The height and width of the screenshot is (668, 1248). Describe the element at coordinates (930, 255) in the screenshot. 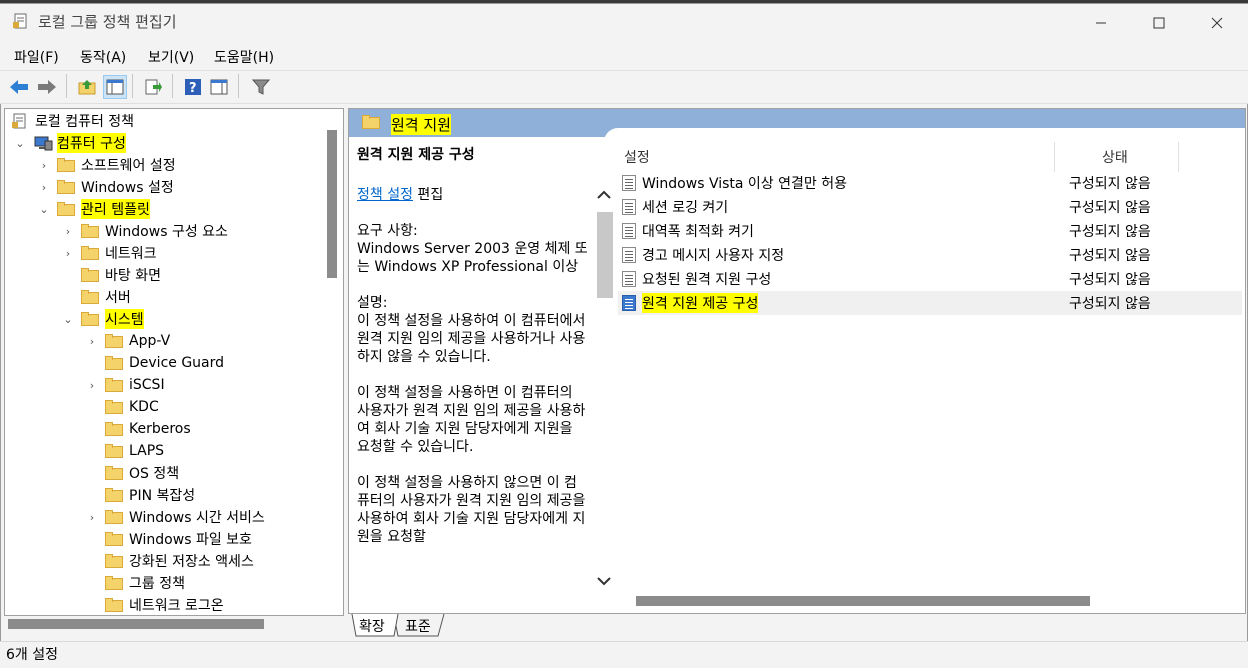

I see `setting-row: 경고 메시지 사용자 지정 구성되지 않음` at that location.